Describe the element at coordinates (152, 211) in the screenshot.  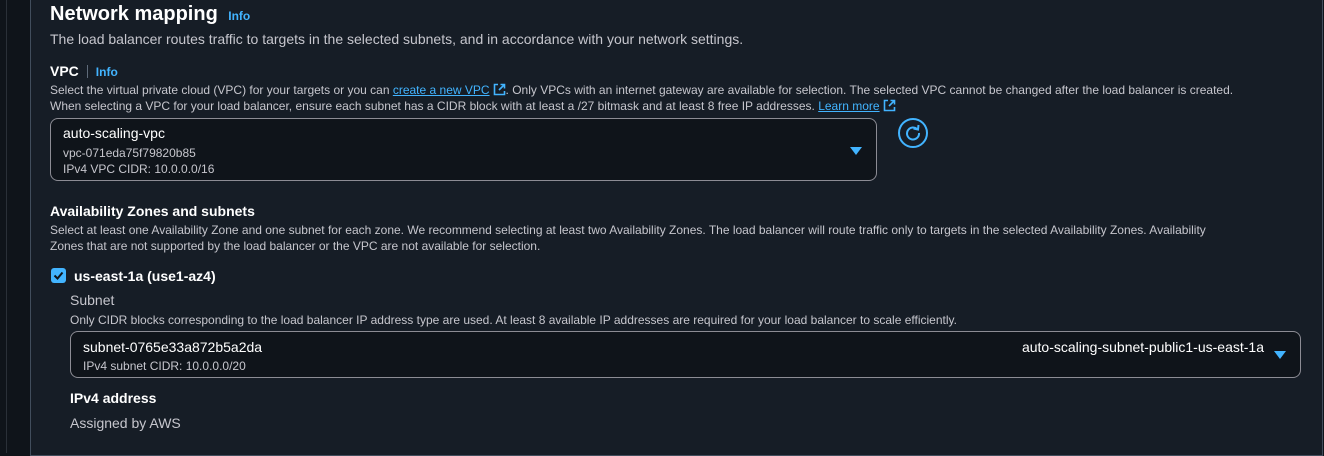
I see `az-label: Availability Zones and subnets` at that location.